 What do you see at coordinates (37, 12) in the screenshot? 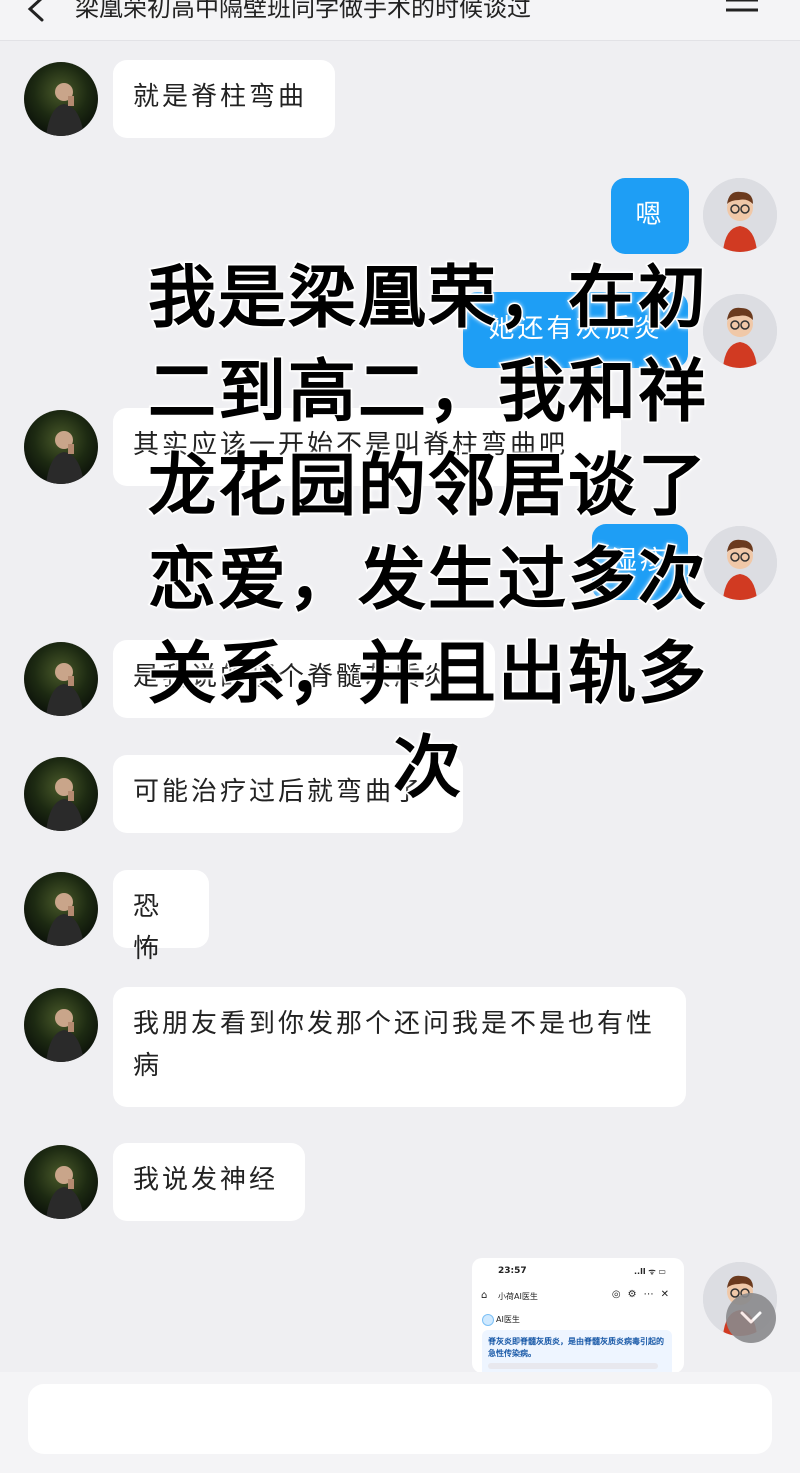
I see `chevron-left-icon` at bounding box center [37, 12].